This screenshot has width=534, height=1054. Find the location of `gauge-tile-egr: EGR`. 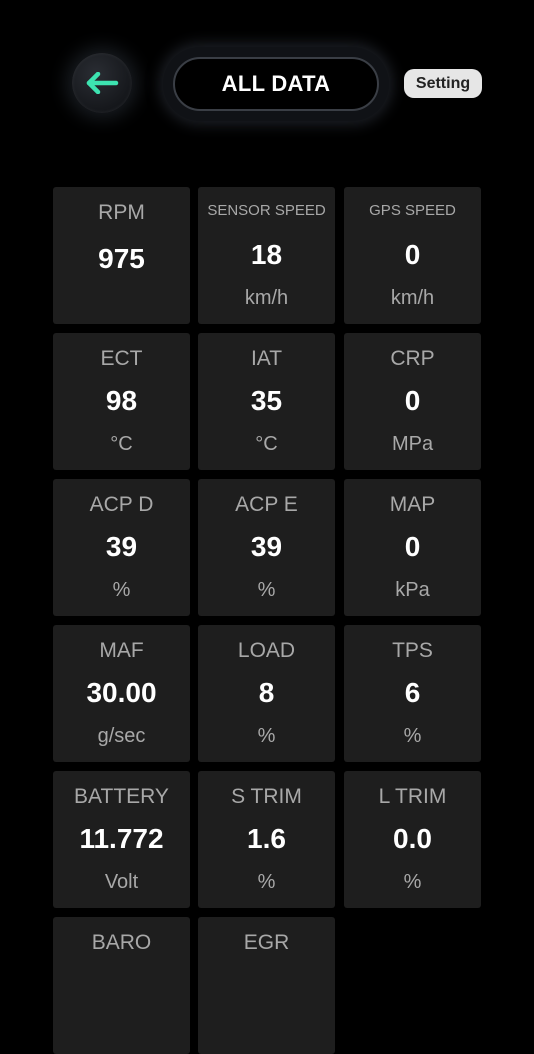

gauge-tile-egr: EGR is located at coordinates (266, 985).